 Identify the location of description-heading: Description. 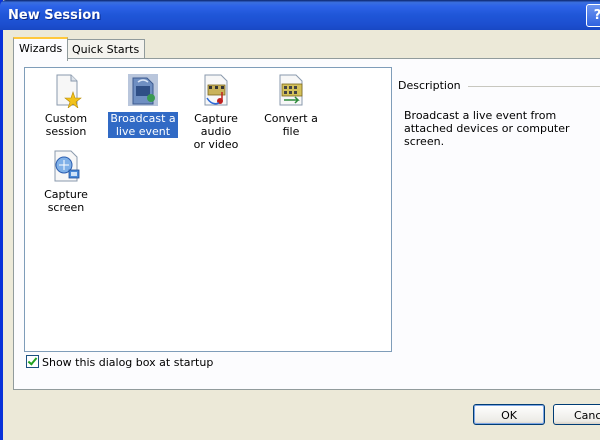
(429, 85).